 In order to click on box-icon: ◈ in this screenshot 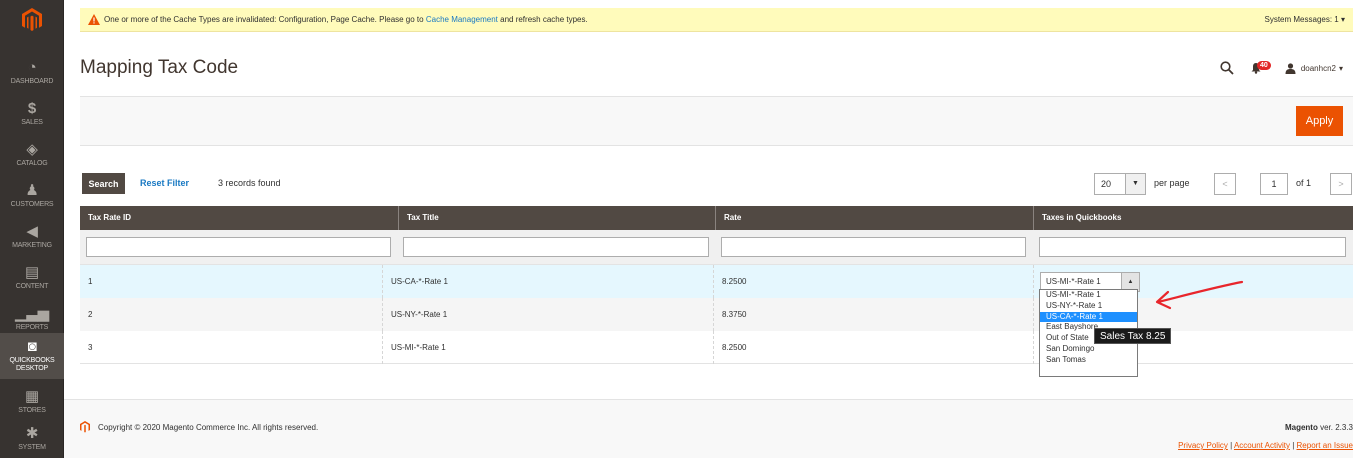, I will do `click(32, 149)`.